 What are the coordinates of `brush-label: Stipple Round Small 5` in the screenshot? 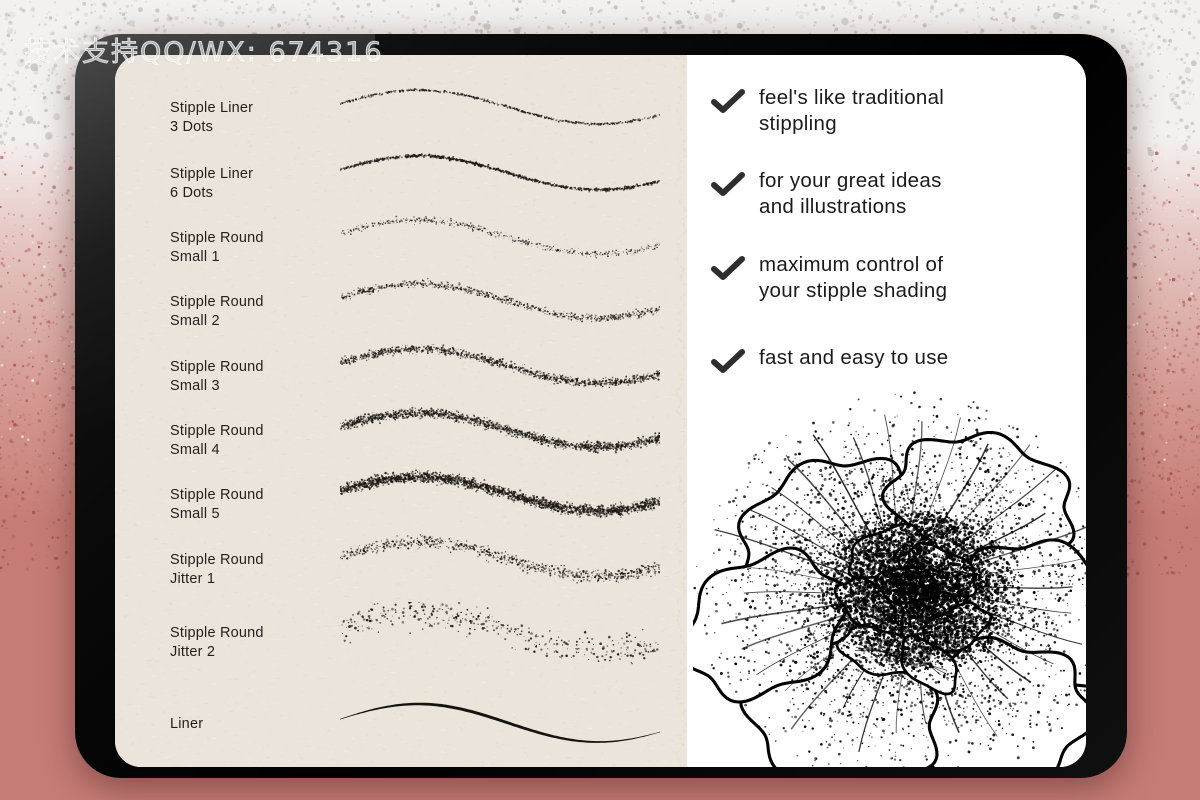 It's located at (217, 504).